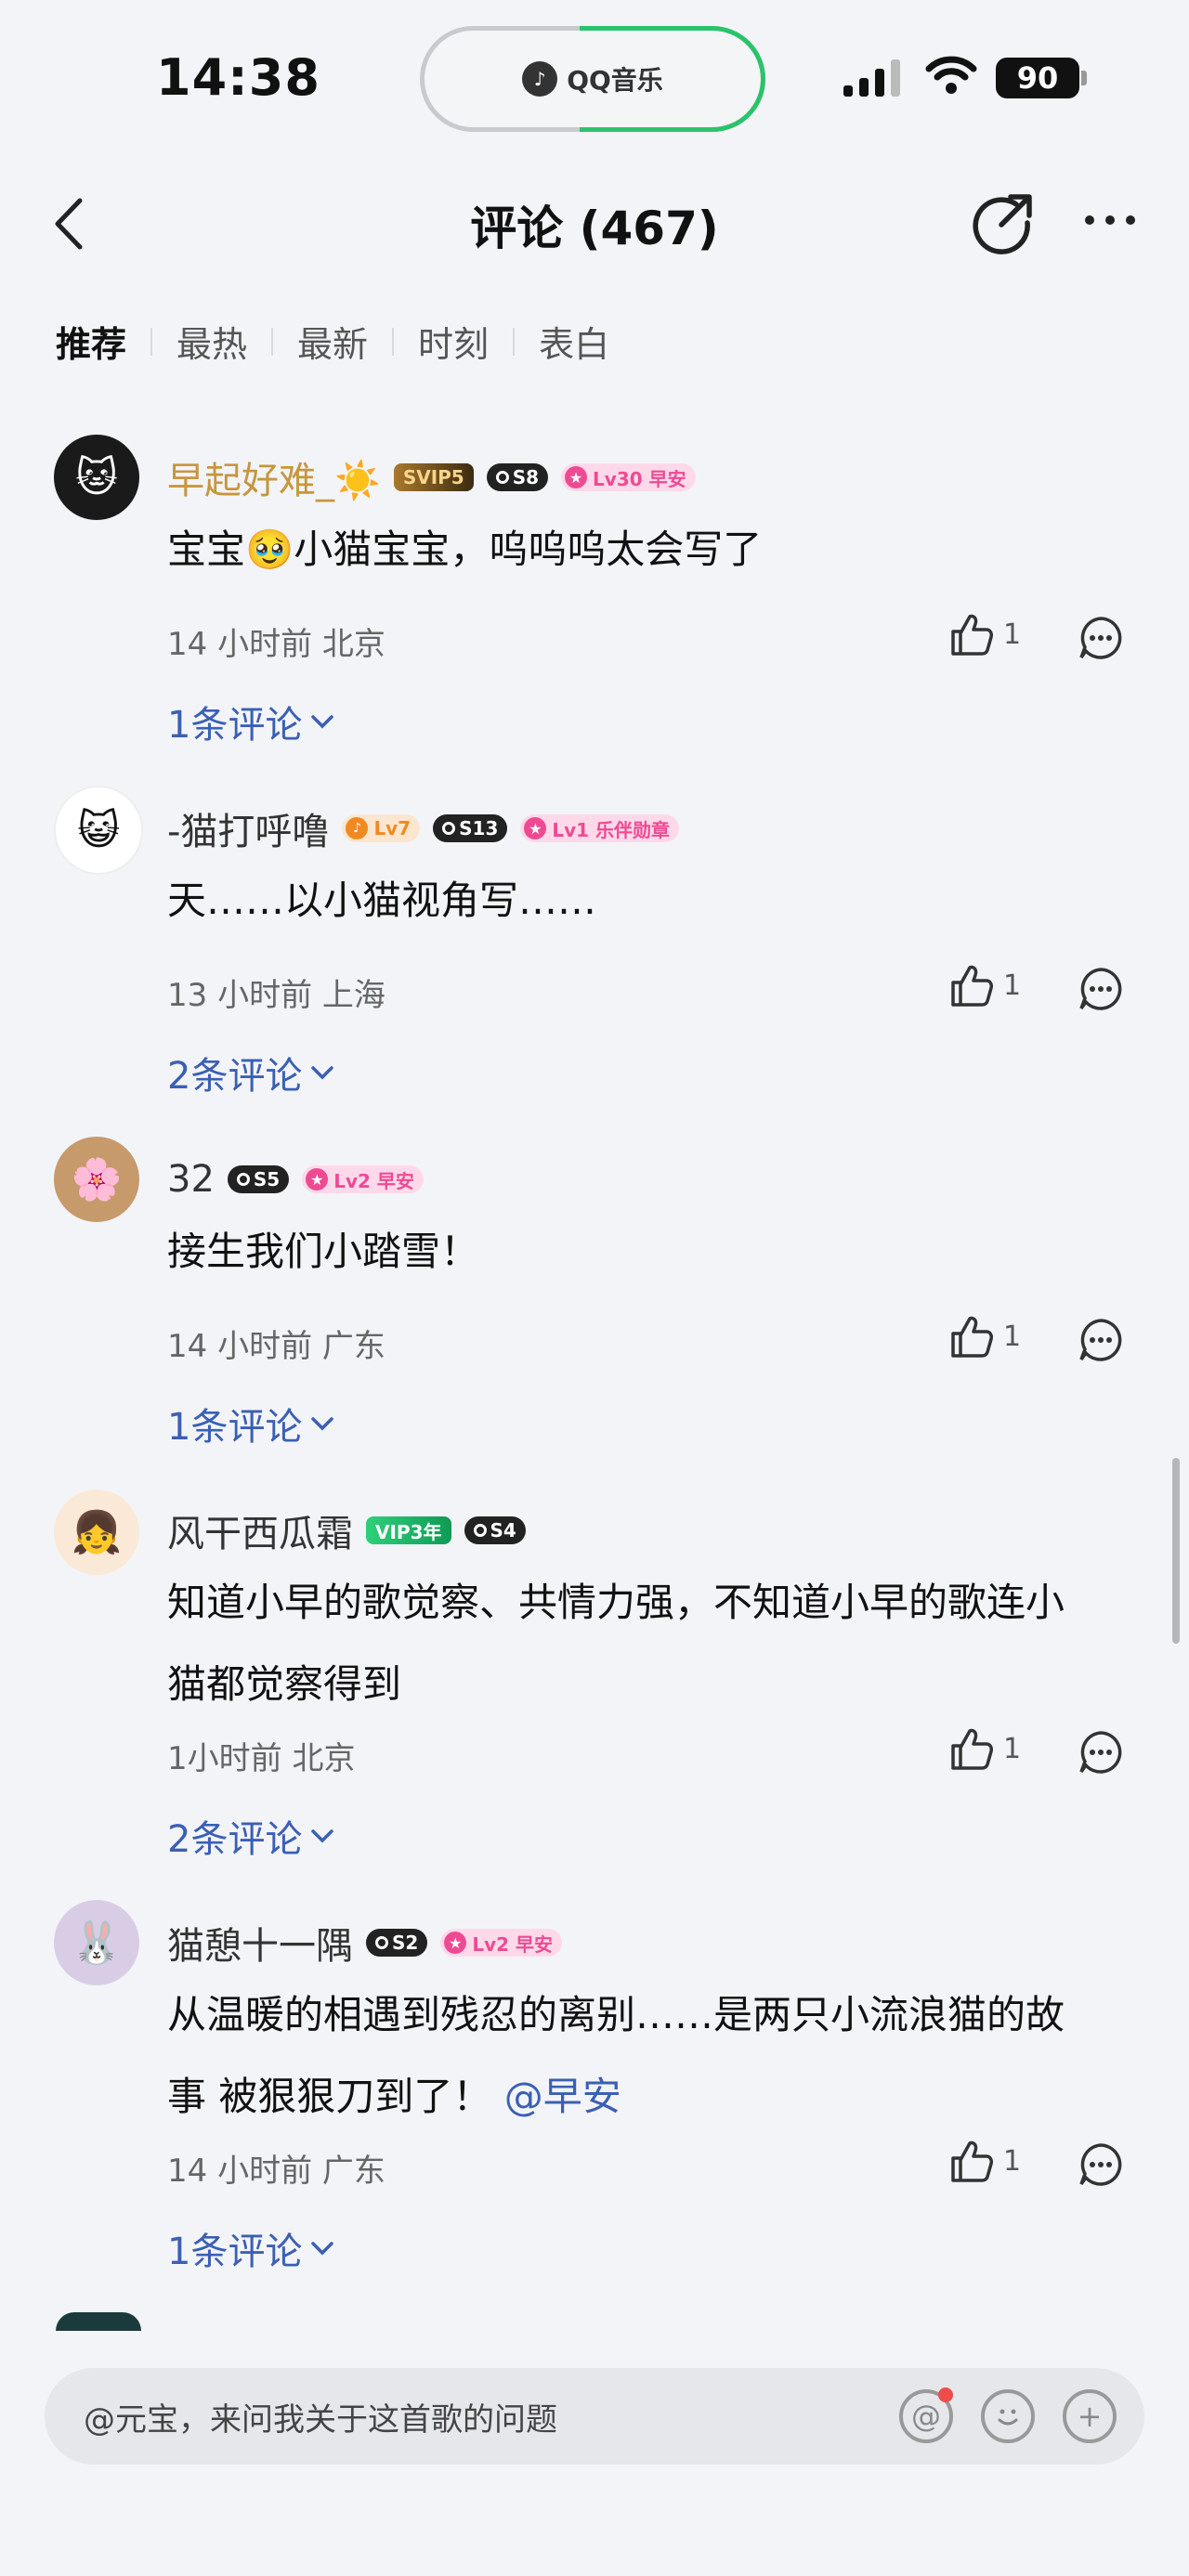  I want to click on user-level-text: Lv7, so click(393, 828).